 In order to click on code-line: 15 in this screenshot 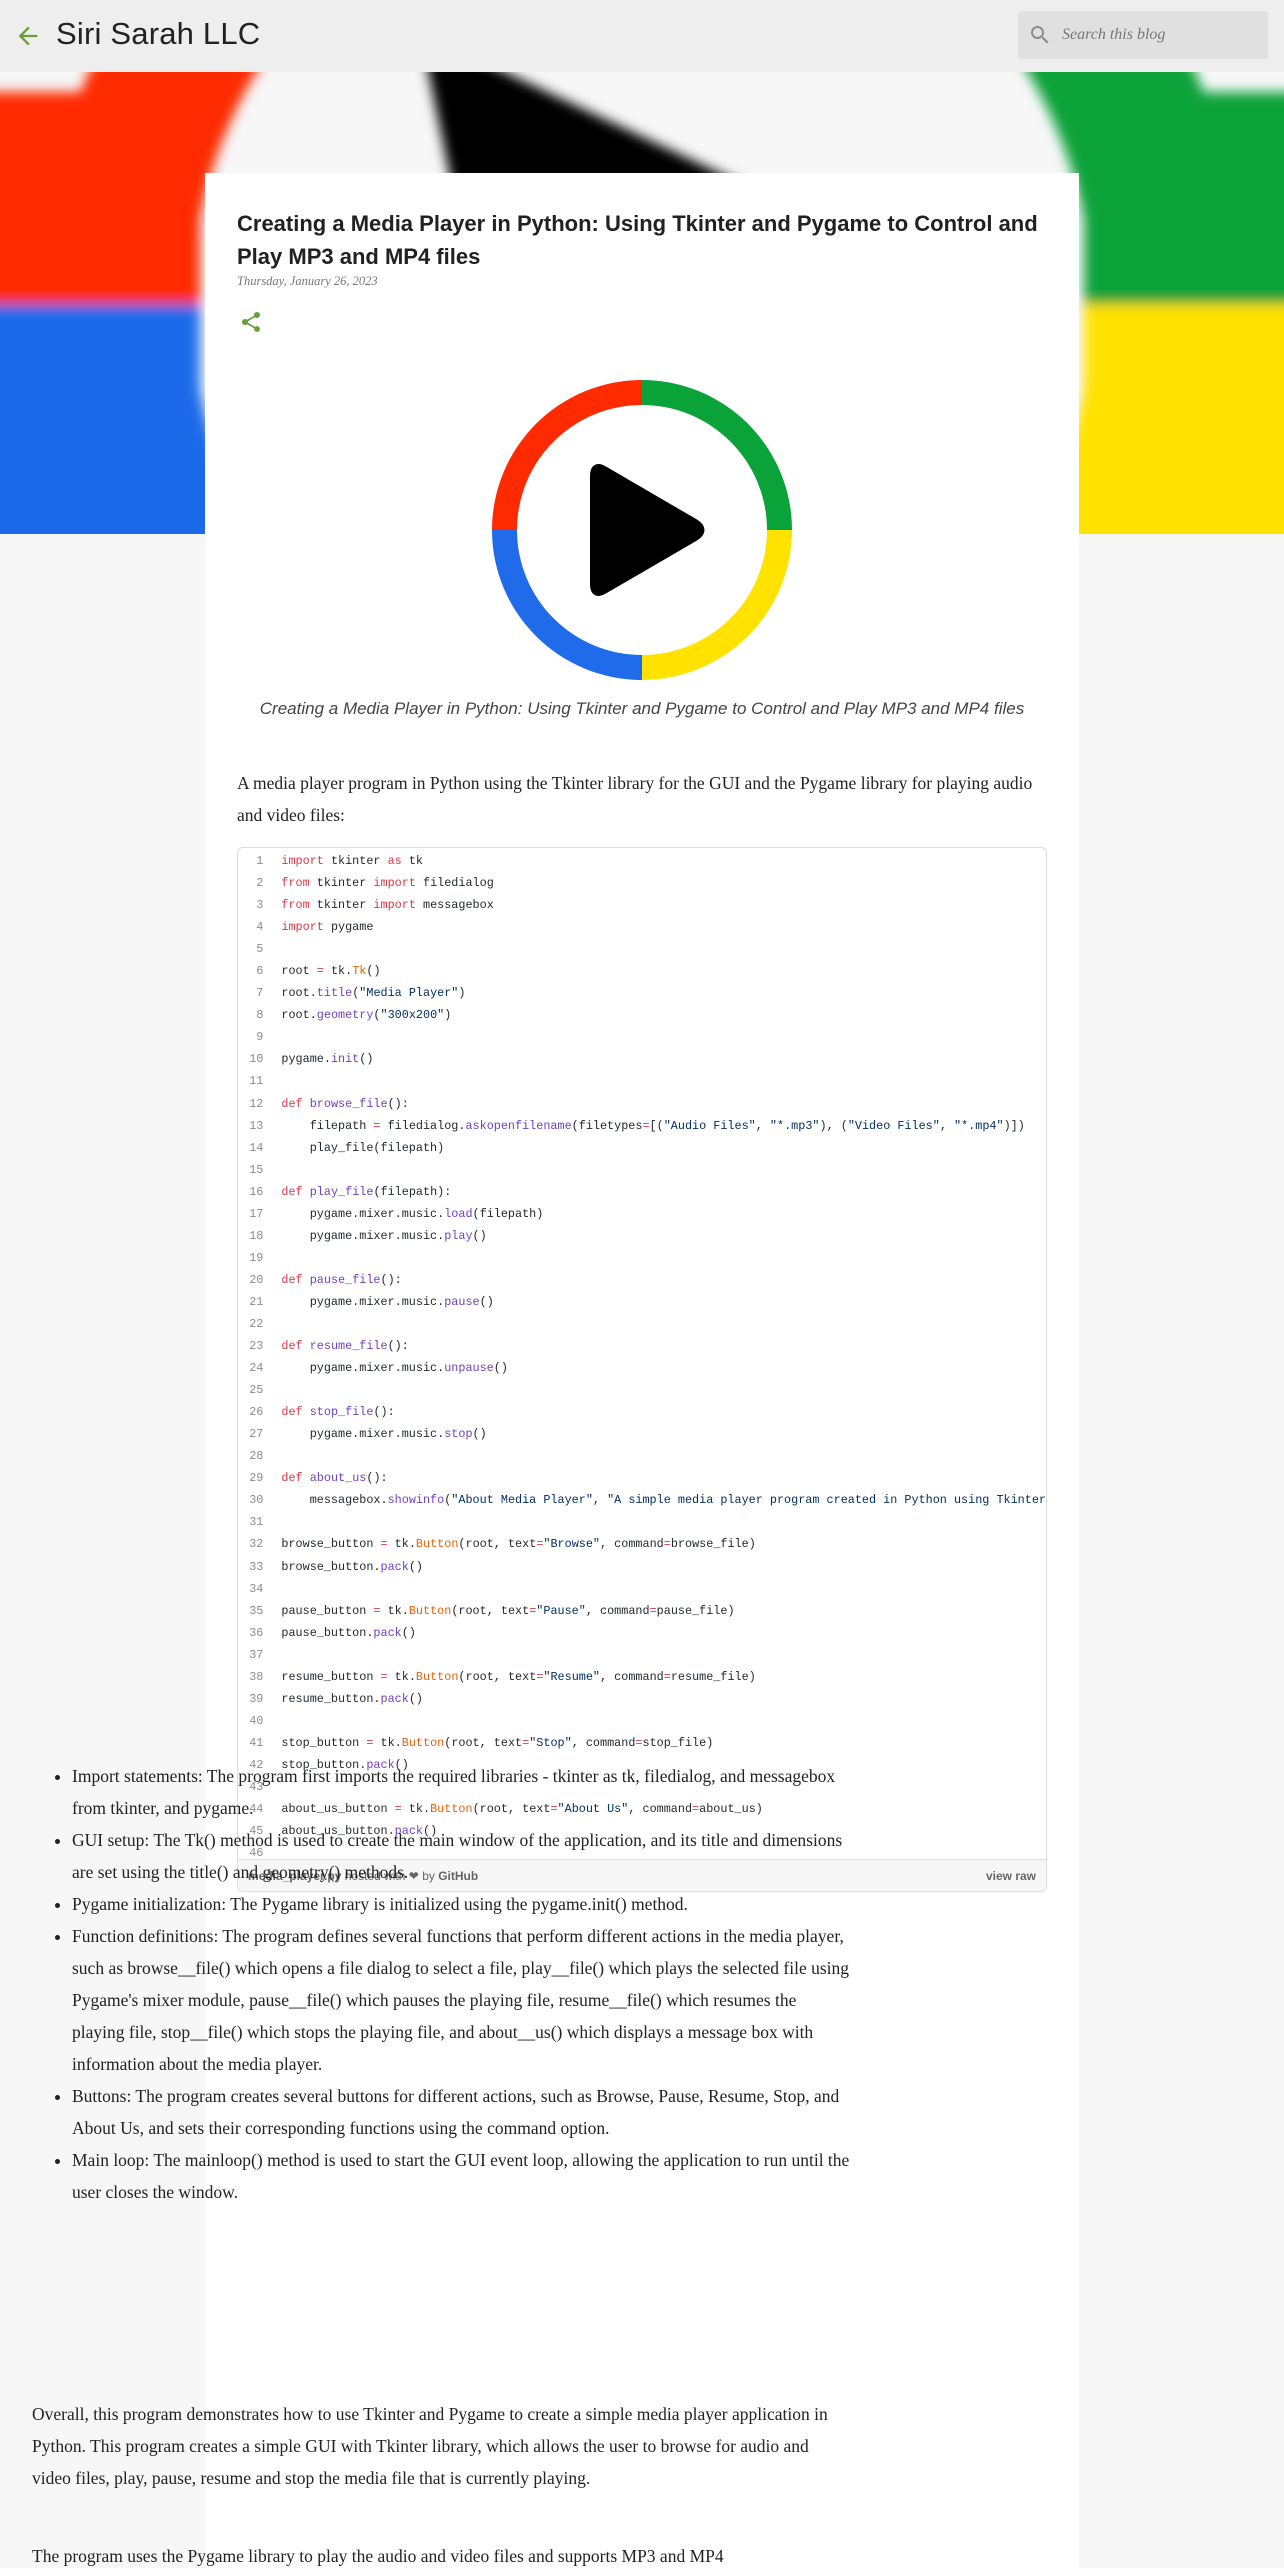, I will do `click(642, 1170)`.